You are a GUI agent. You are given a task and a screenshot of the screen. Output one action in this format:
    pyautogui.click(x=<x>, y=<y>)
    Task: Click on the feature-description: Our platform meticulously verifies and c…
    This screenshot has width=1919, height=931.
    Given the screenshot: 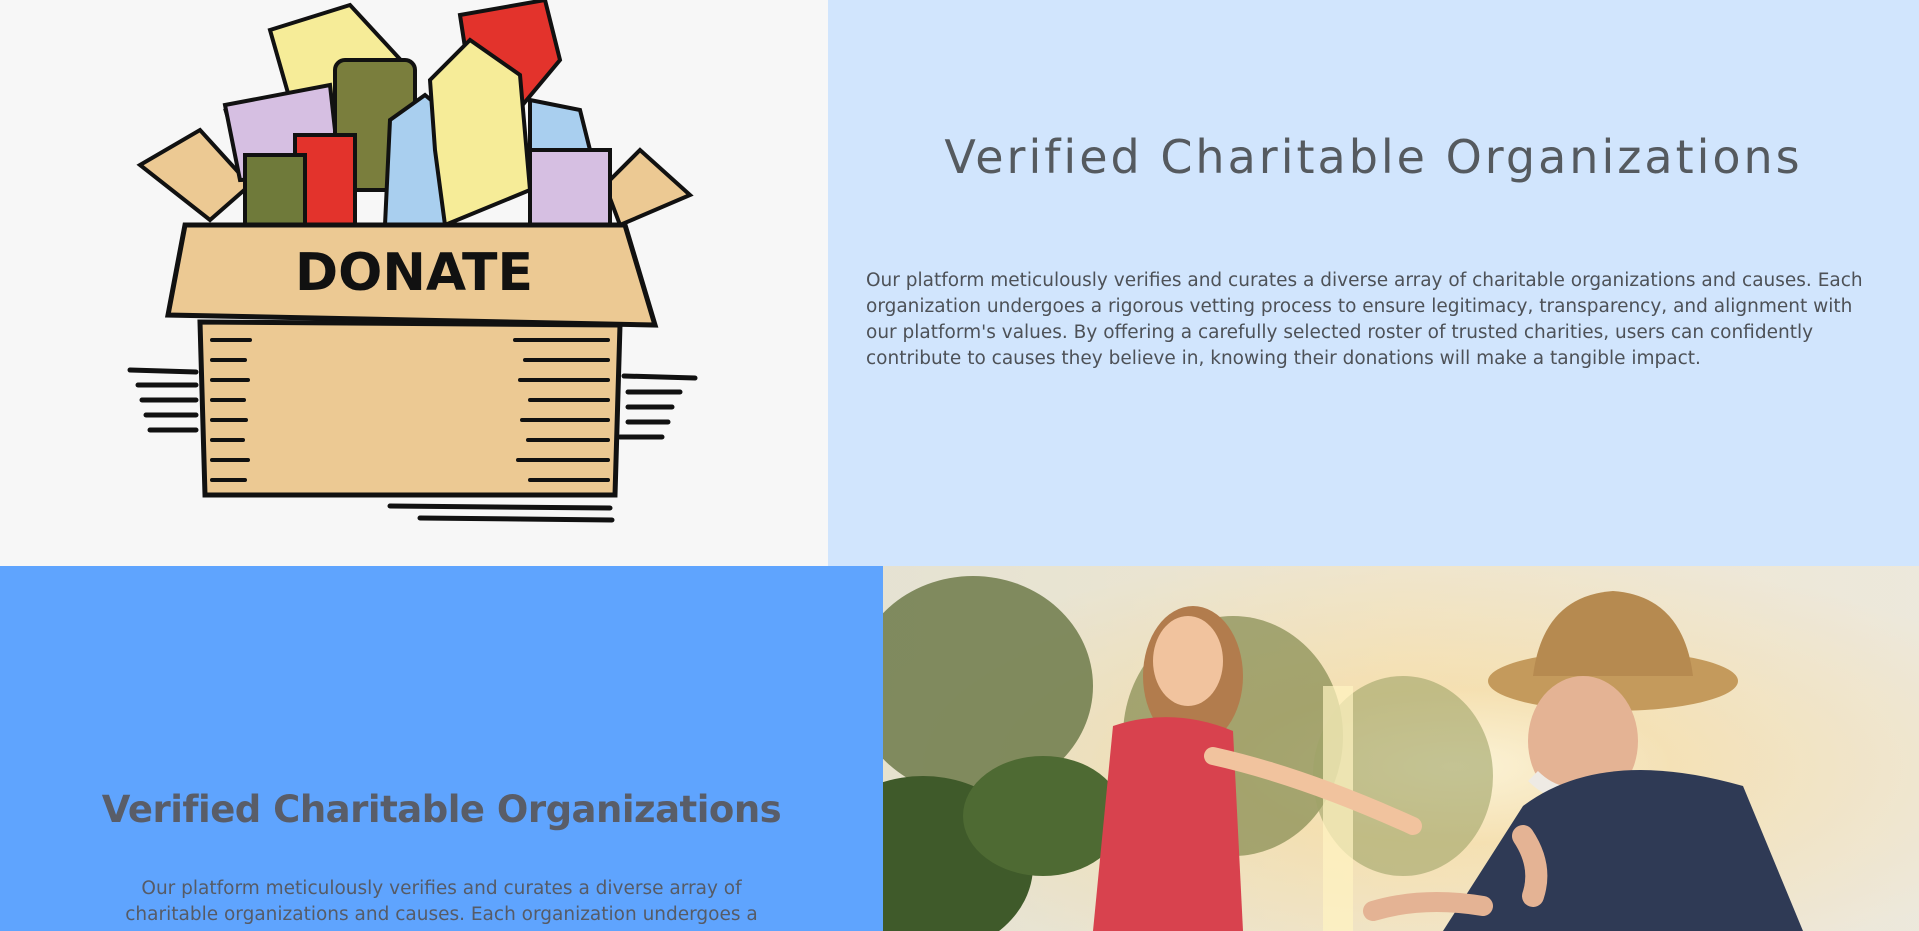 What is the action you would take?
    pyautogui.click(x=441, y=904)
    